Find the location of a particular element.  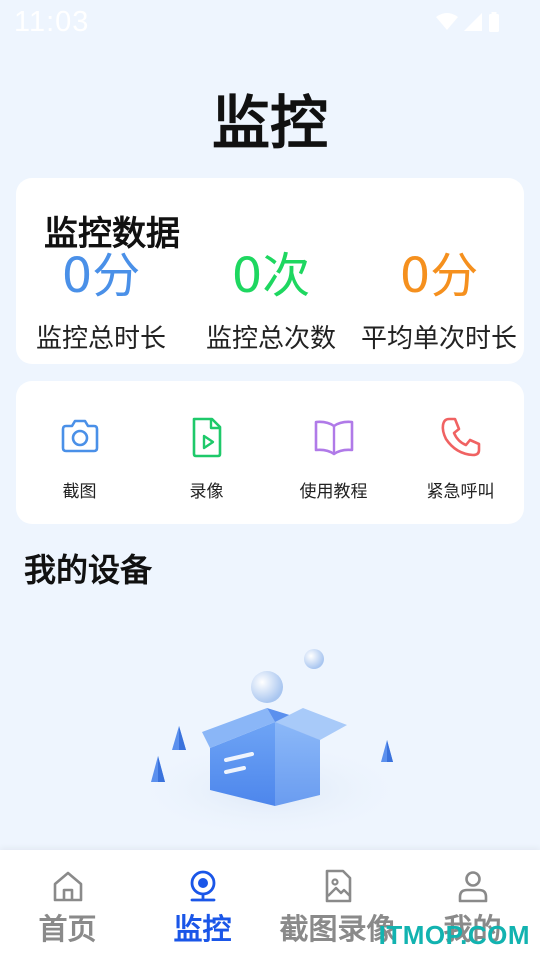

tutorial-button: 使用教程 is located at coordinates (333, 452).